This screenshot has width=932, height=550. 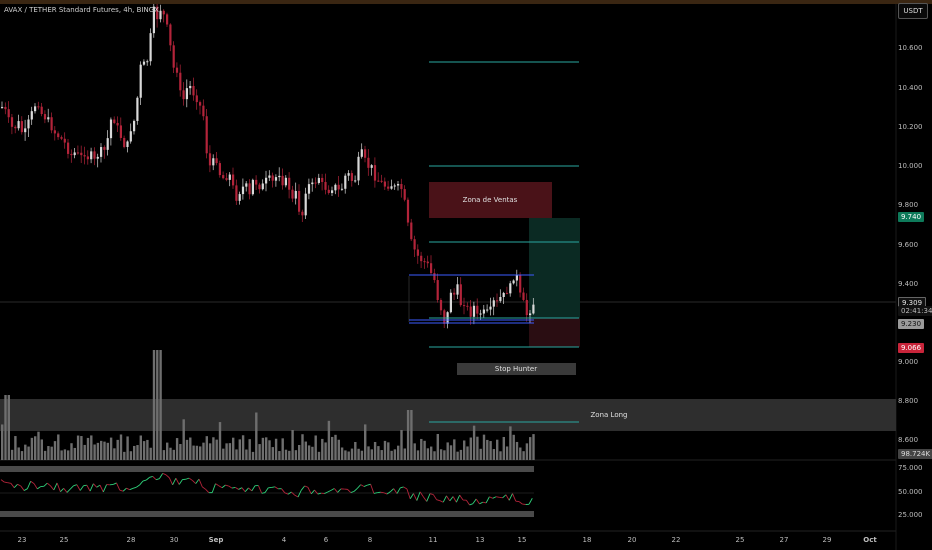 I want to click on rsi-label-high: 75.000, so click(x=910, y=468).